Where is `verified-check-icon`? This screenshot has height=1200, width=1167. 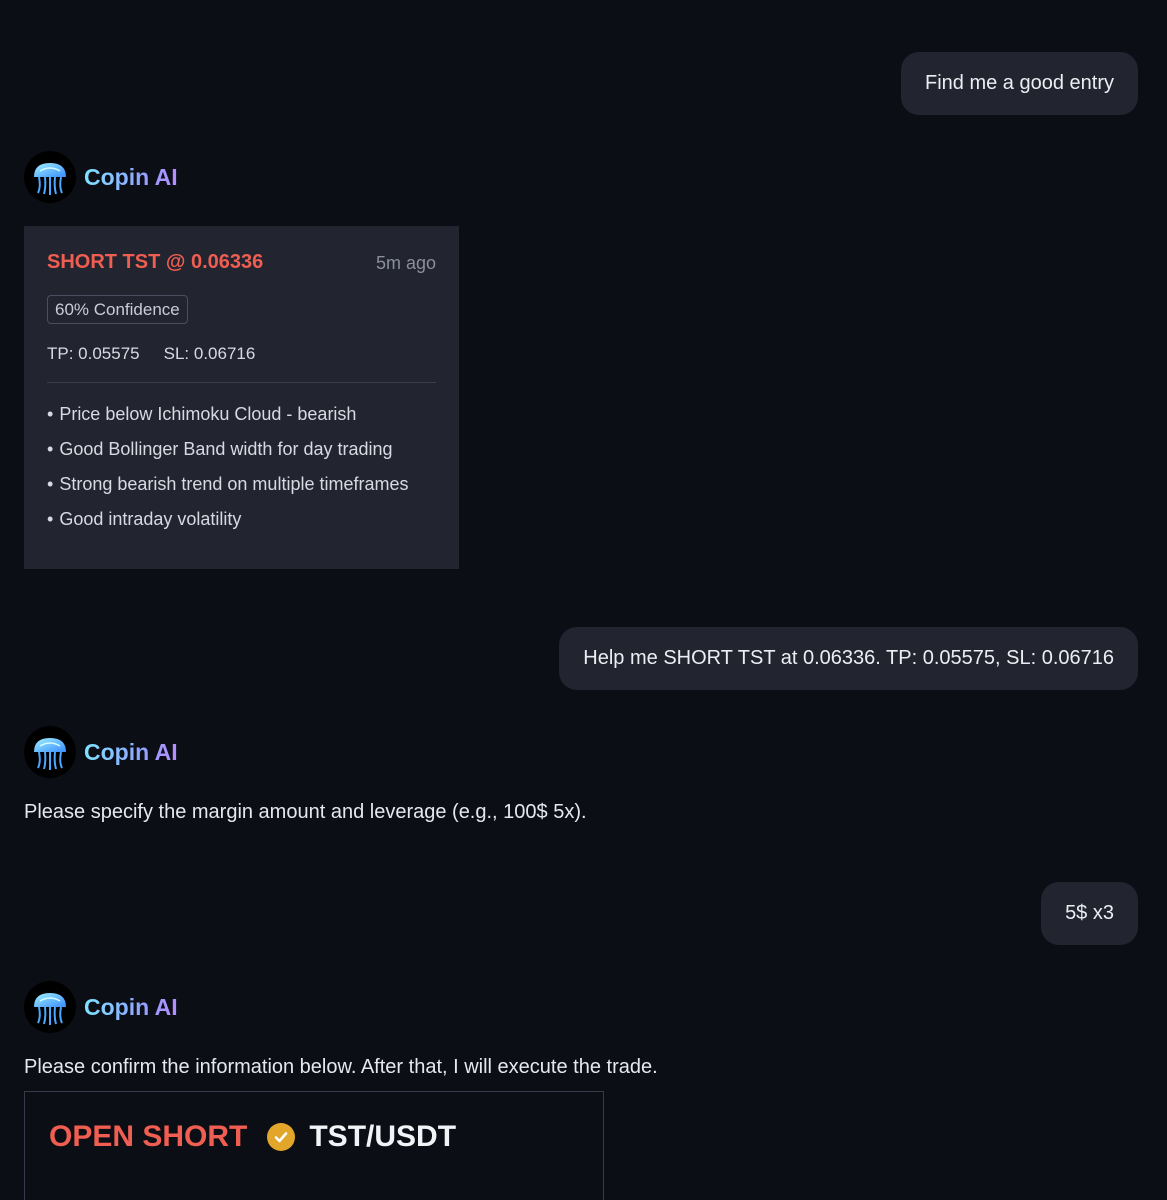
verified-check-icon is located at coordinates (281, 1137).